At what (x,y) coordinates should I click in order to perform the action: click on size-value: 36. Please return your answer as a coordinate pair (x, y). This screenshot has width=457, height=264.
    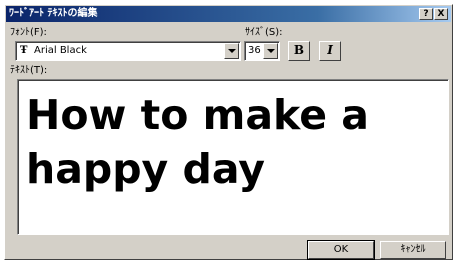
    Looking at the image, I should click on (254, 50).